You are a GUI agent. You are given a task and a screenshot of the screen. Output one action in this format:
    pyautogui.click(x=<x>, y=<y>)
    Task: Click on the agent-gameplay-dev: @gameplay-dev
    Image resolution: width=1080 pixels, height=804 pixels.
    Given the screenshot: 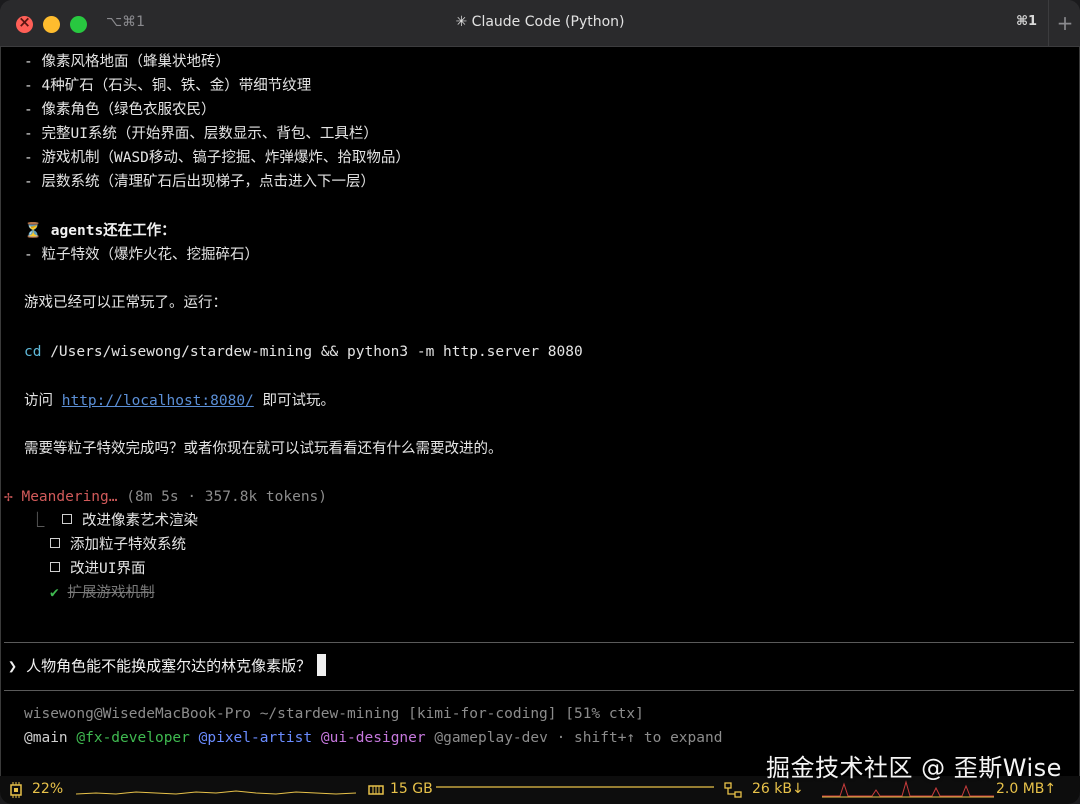 What is the action you would take?
    pyautogui.click(x=491, y=738)
    